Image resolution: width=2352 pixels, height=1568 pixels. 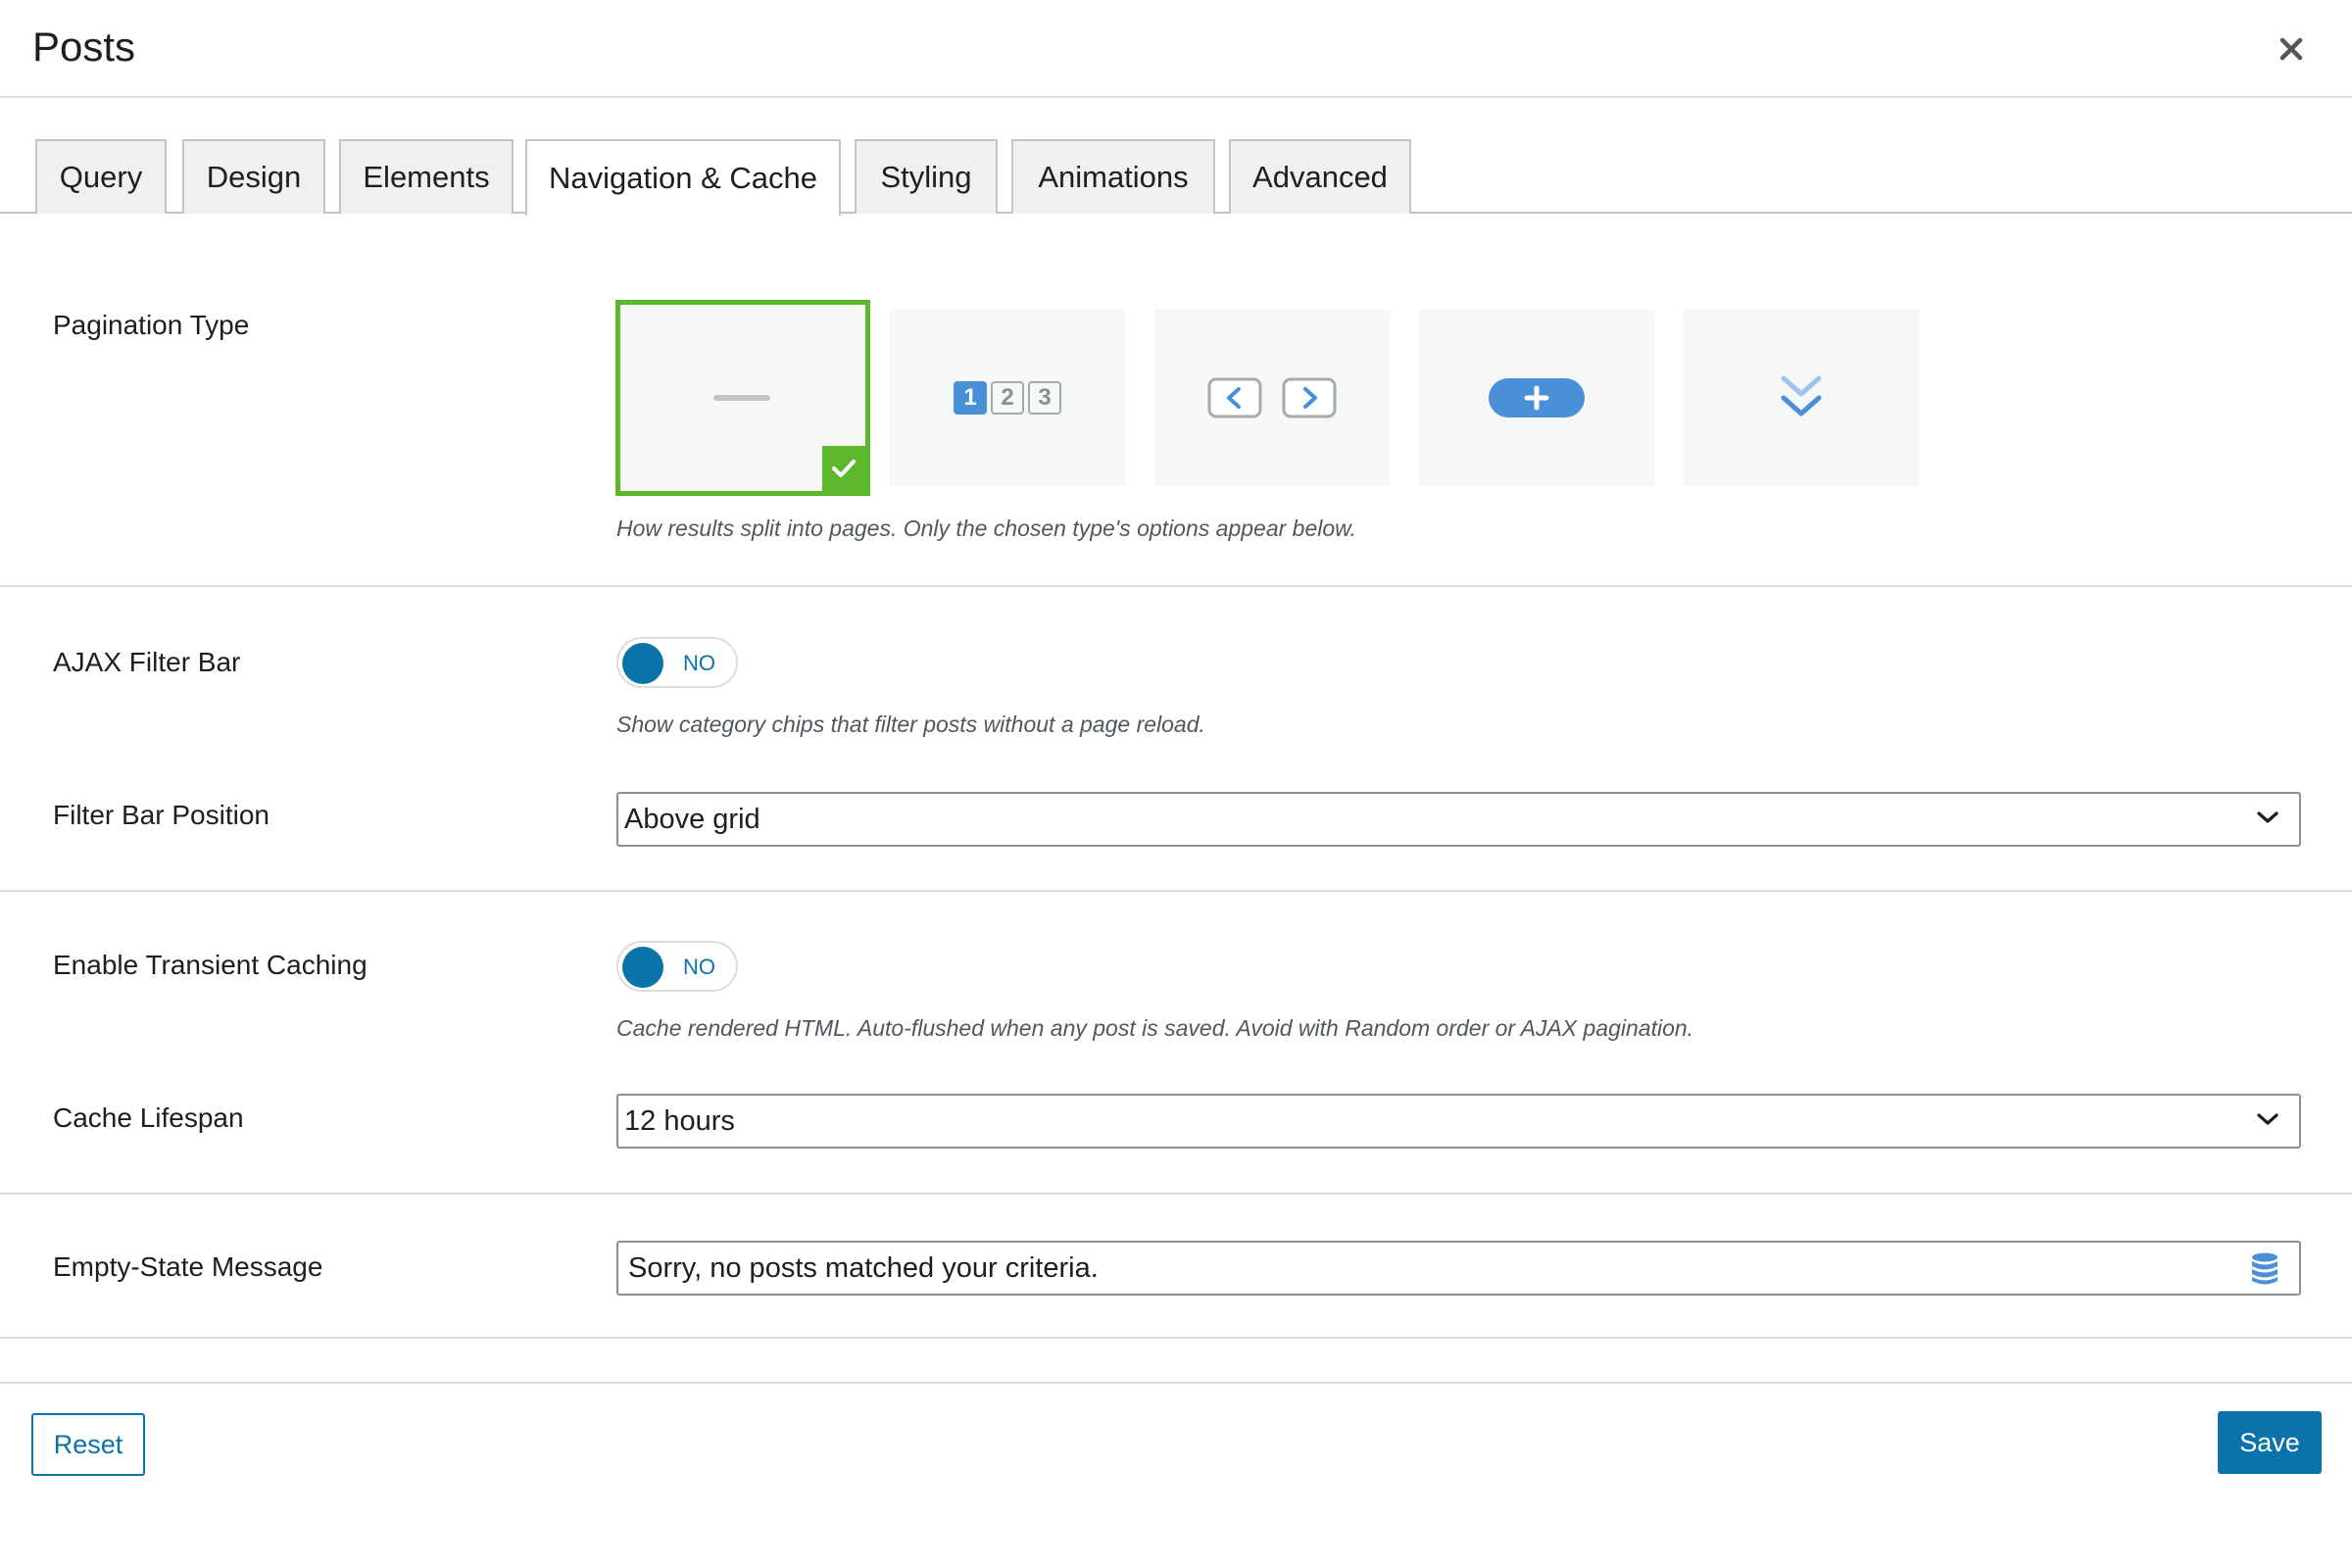 What do you see at coordinates (1458, 1268) in the screenshot?
I see `empty-state-message-input: Sorry, no posts matched your criteria.` at bounding box center [1458, 1268].